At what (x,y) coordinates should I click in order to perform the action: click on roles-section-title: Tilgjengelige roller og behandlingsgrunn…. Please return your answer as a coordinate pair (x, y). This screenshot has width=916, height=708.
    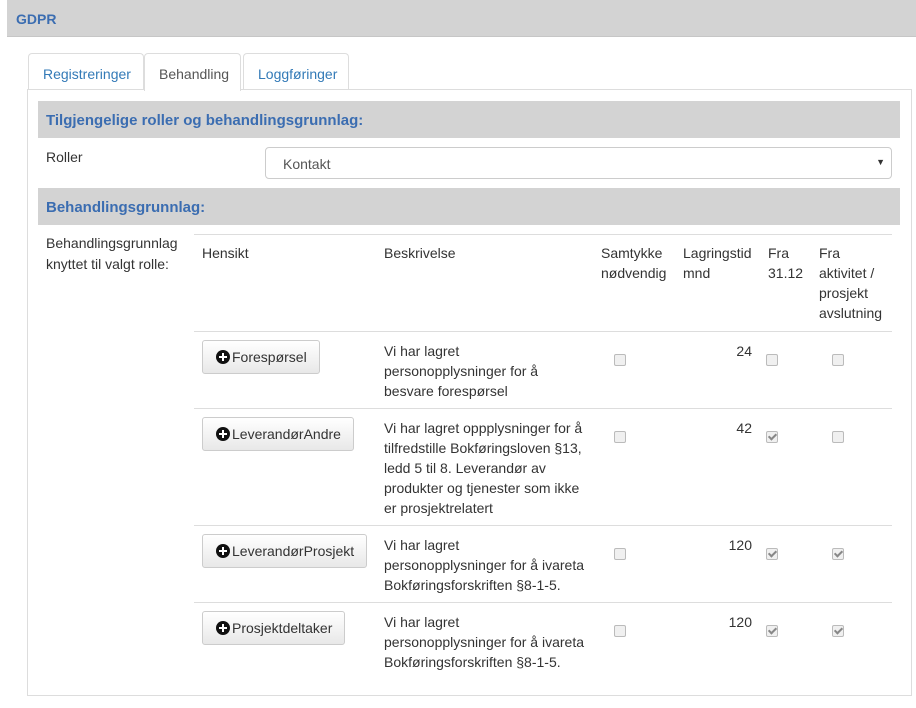
    Looking at the image, I should click on (205, 120).